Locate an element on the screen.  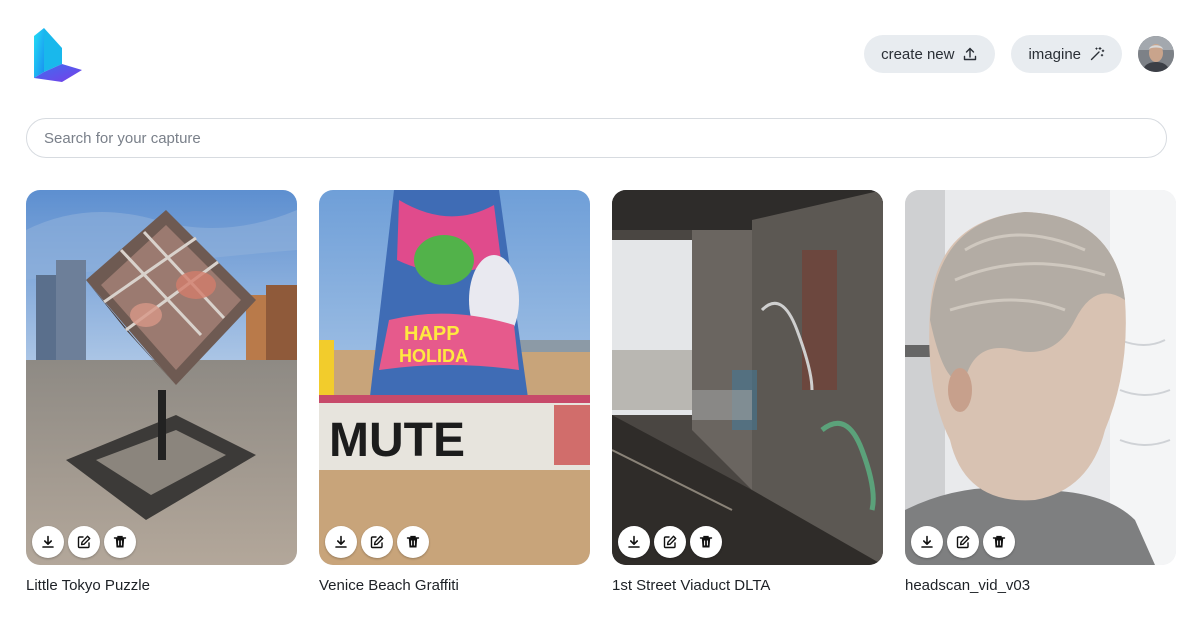
avatar-image is located at coordinates (1156, 54).